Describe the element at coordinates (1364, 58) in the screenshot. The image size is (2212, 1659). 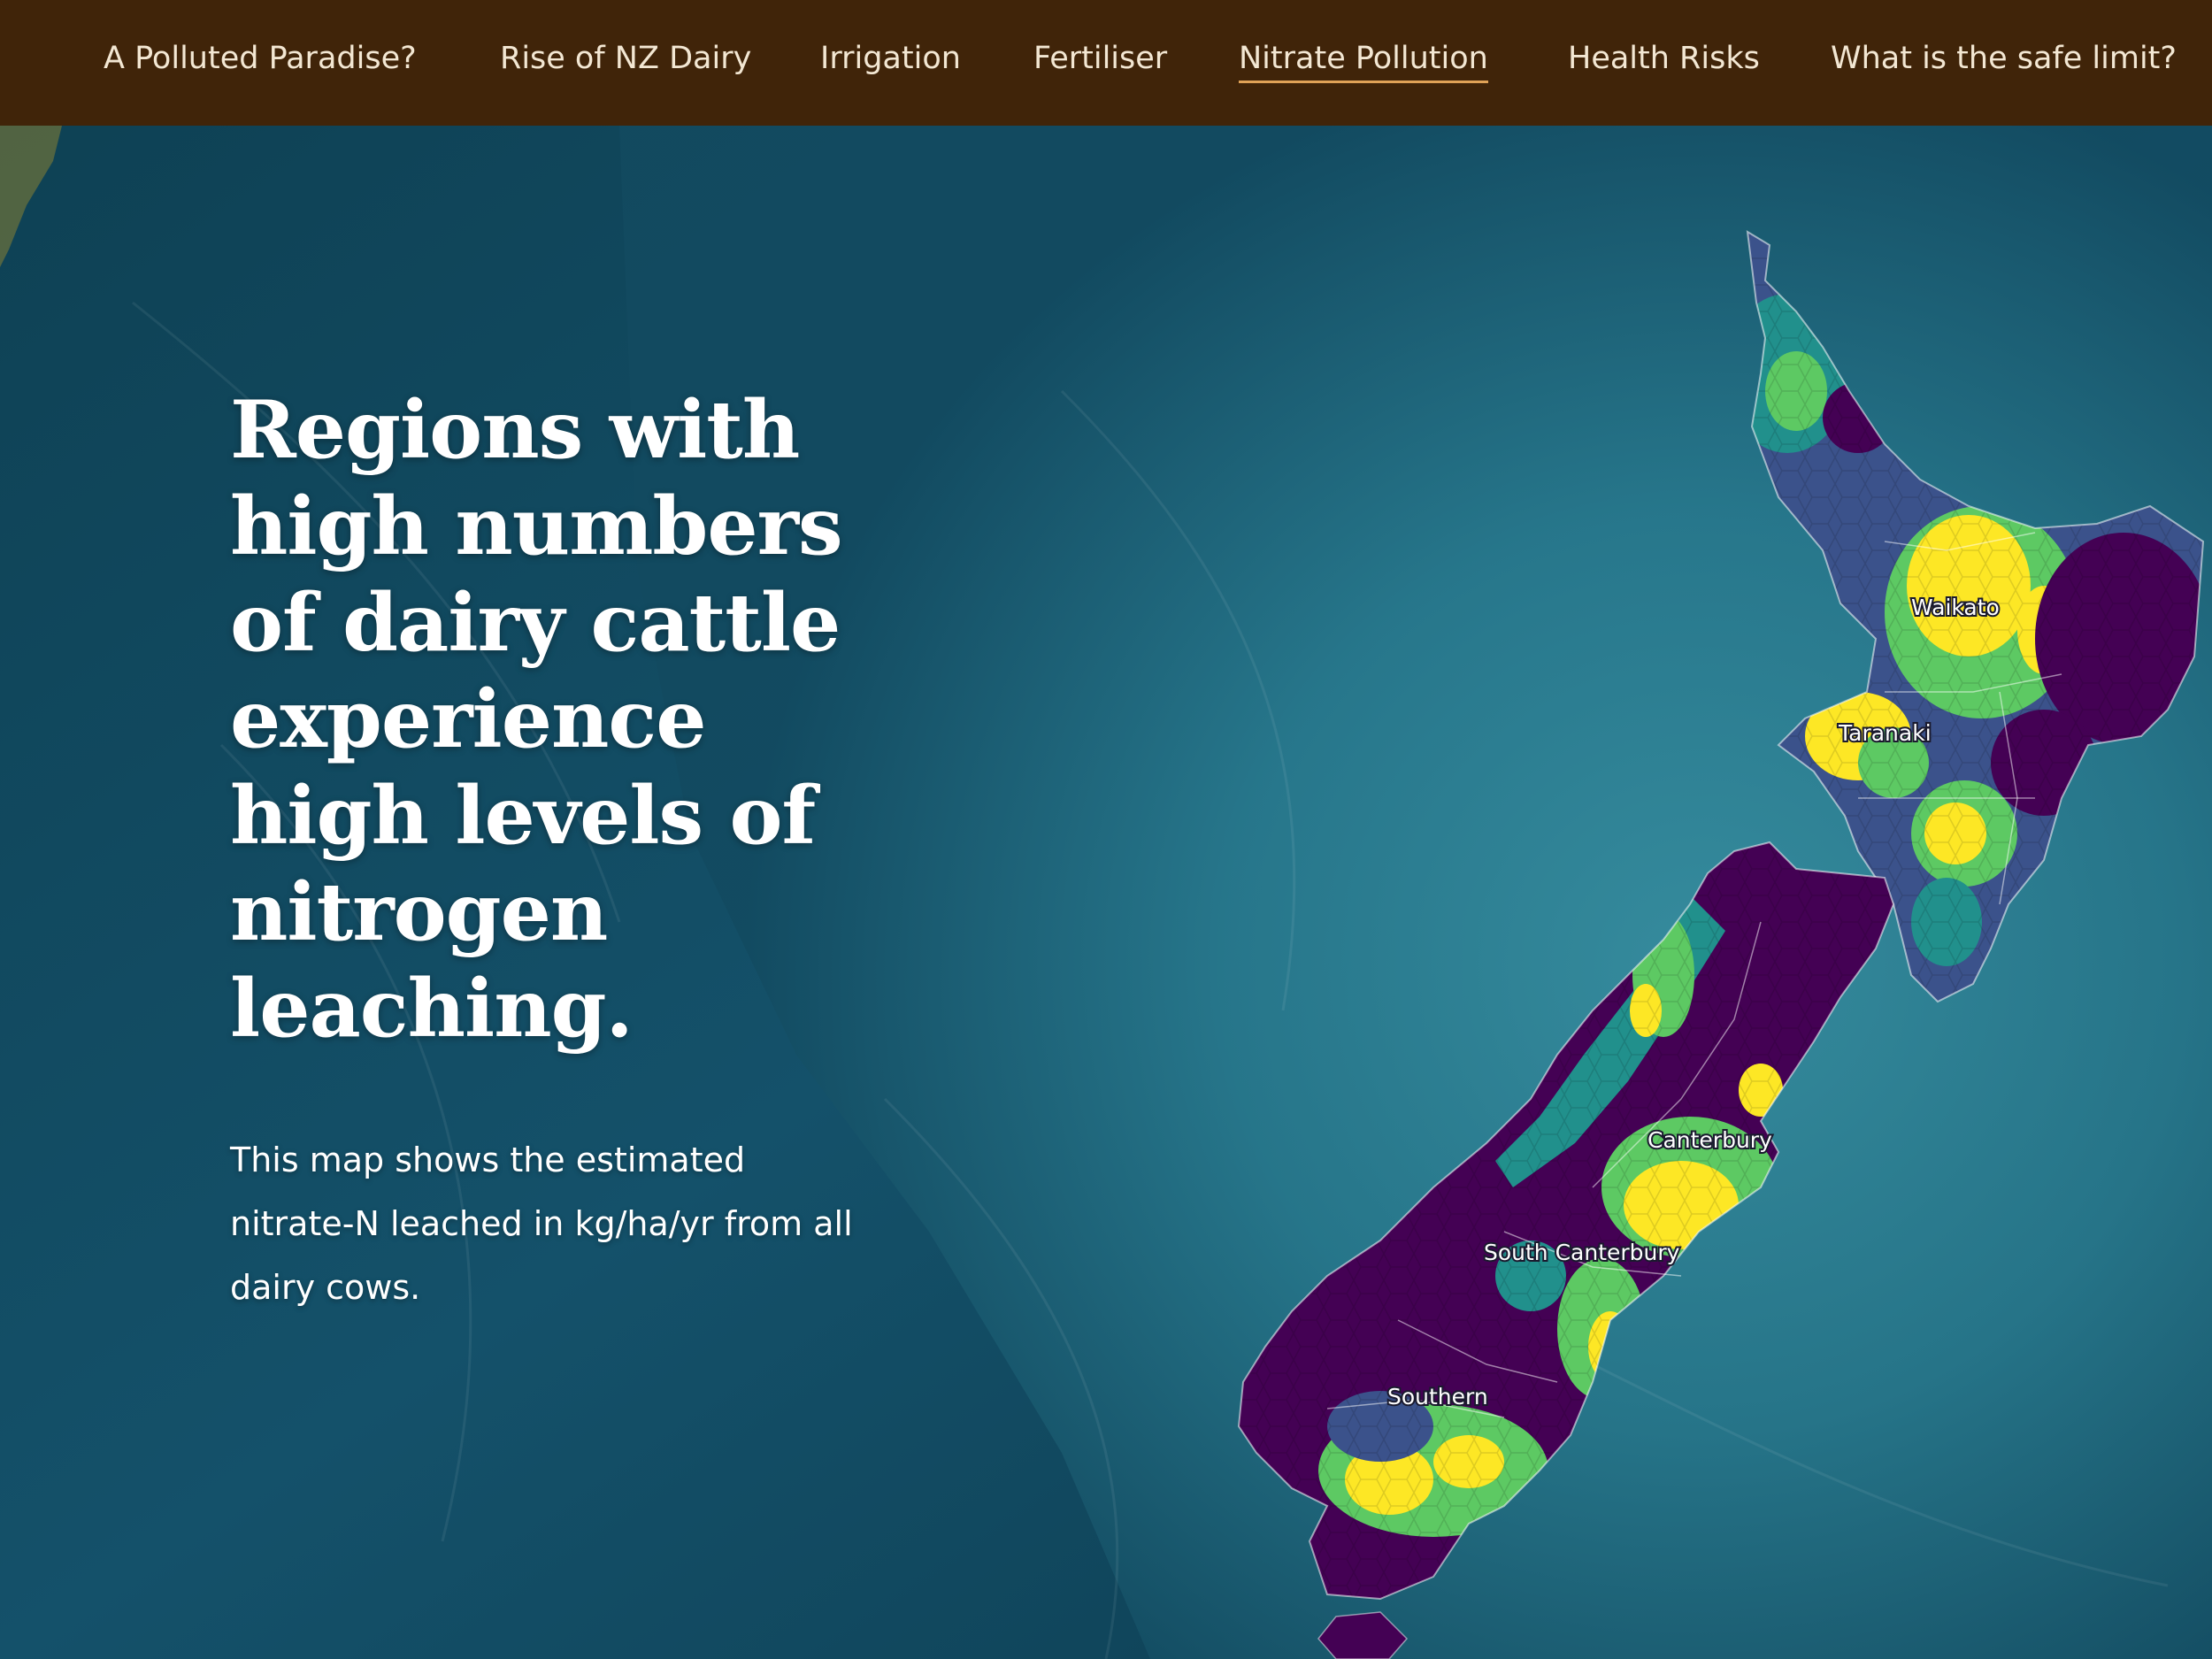
I see `nav-link-nitrate-pollution: Nitrate Pollution` at that location.